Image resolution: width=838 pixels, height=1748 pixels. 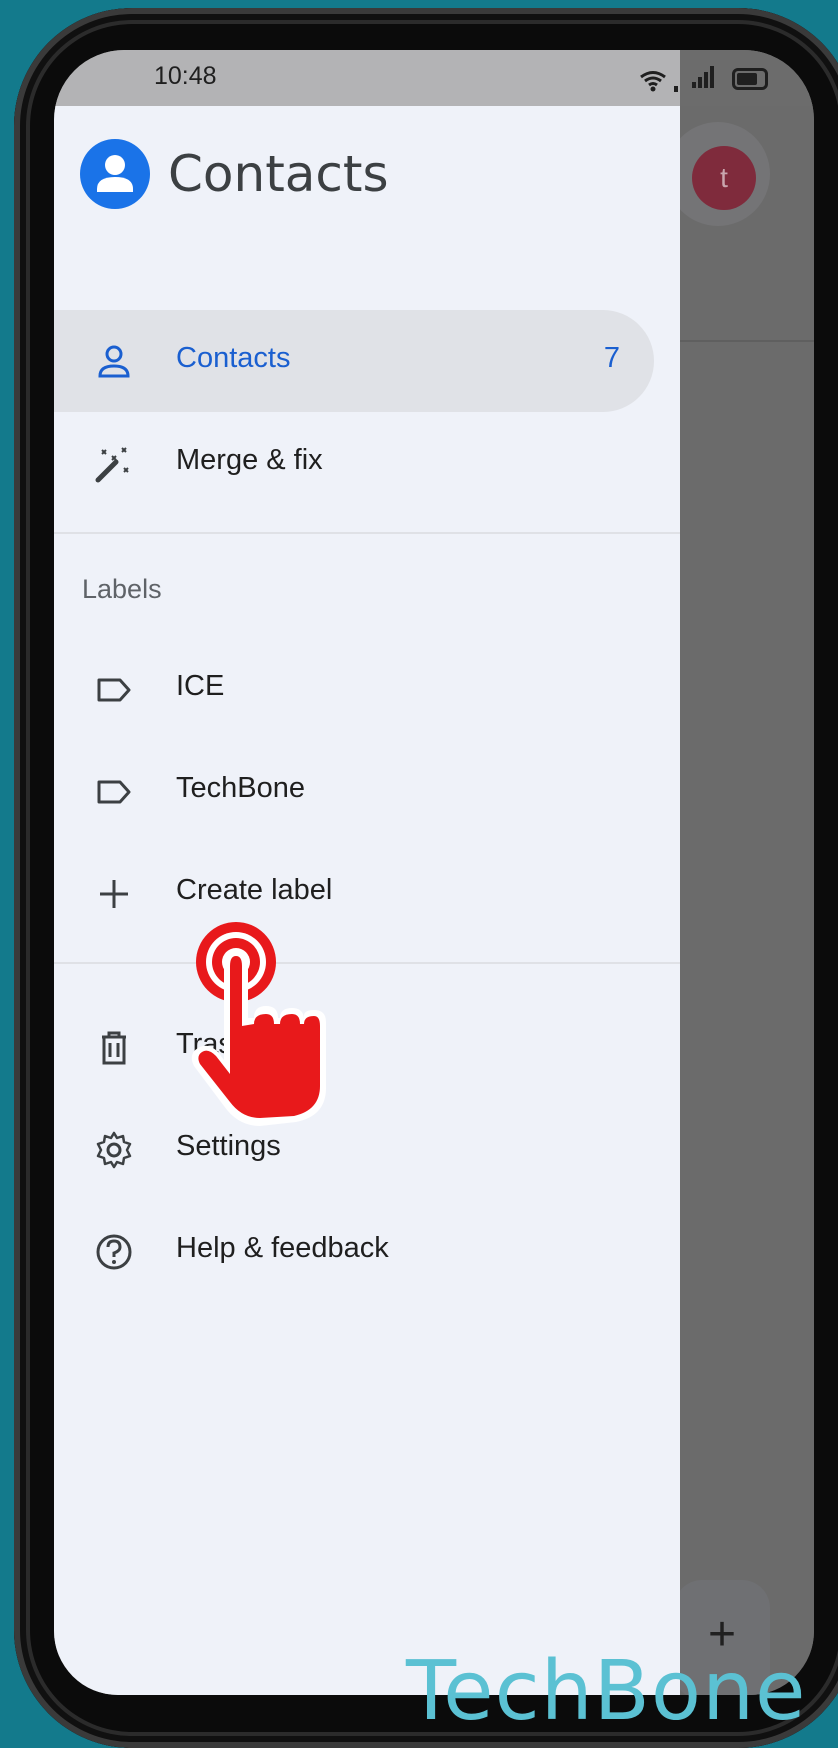 I want to click on nav-label-ice: ICE, so click(x=200, y=686).